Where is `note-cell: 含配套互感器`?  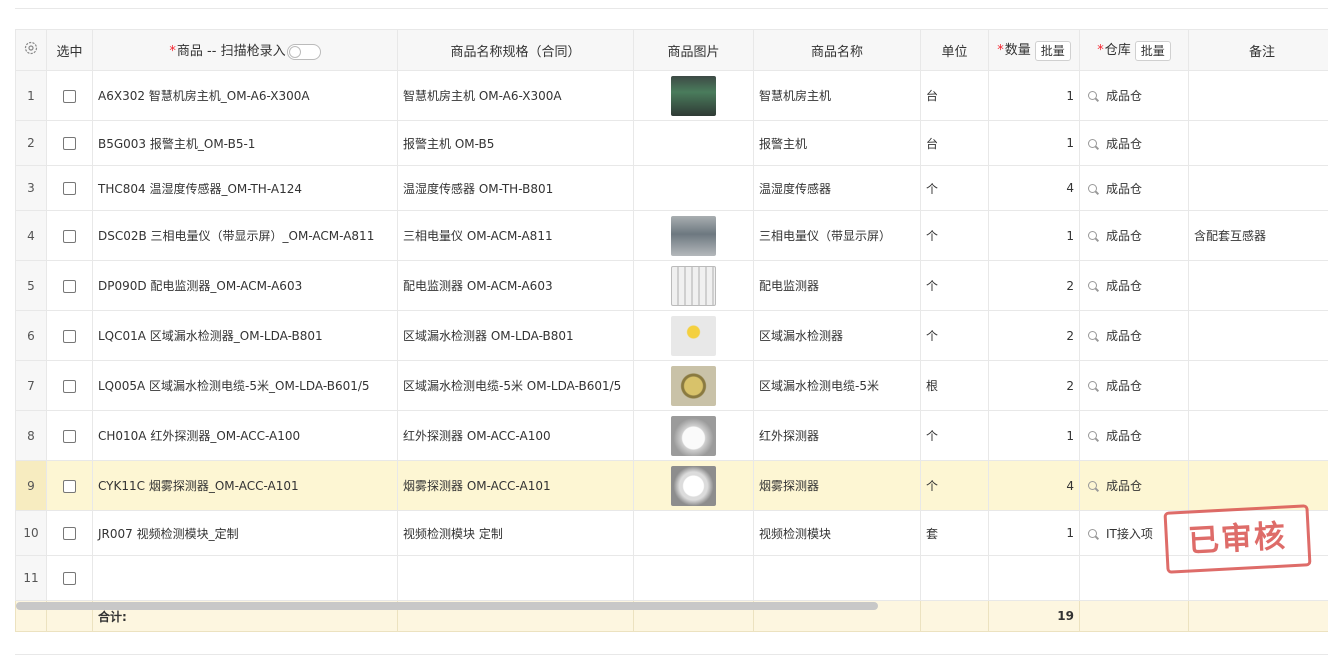
note-cell: 含配套互感器 is located at coordinates (1258, 235).